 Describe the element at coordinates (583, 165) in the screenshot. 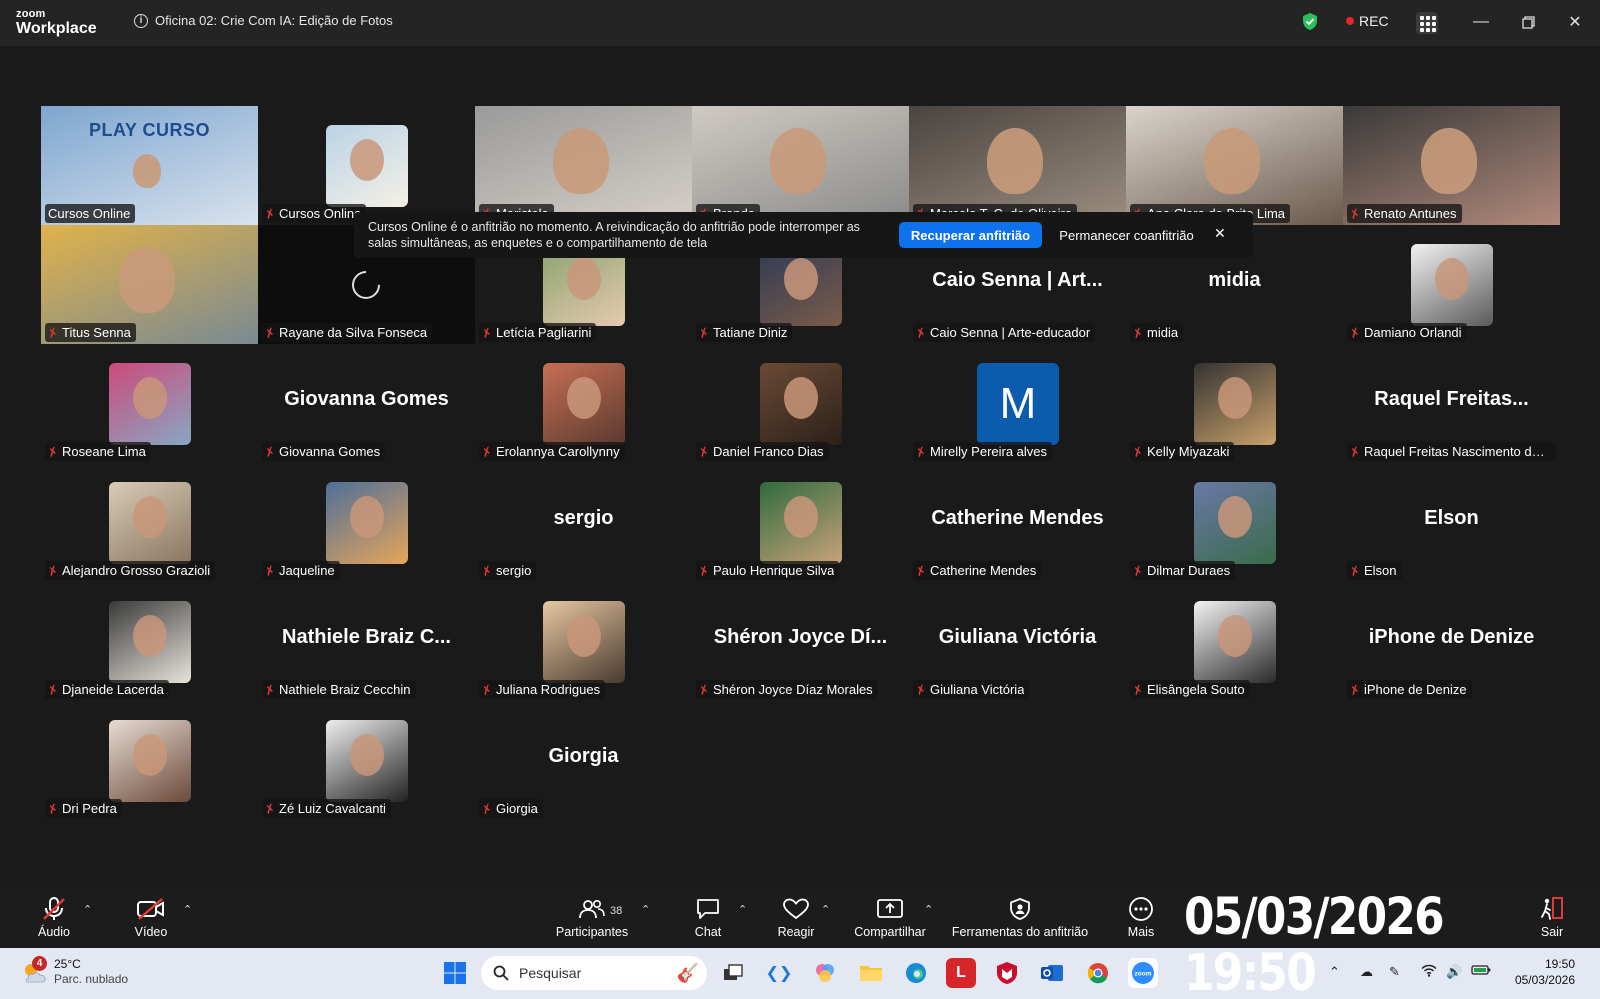

I see `participant-tile: ✗Maristela` at that location.